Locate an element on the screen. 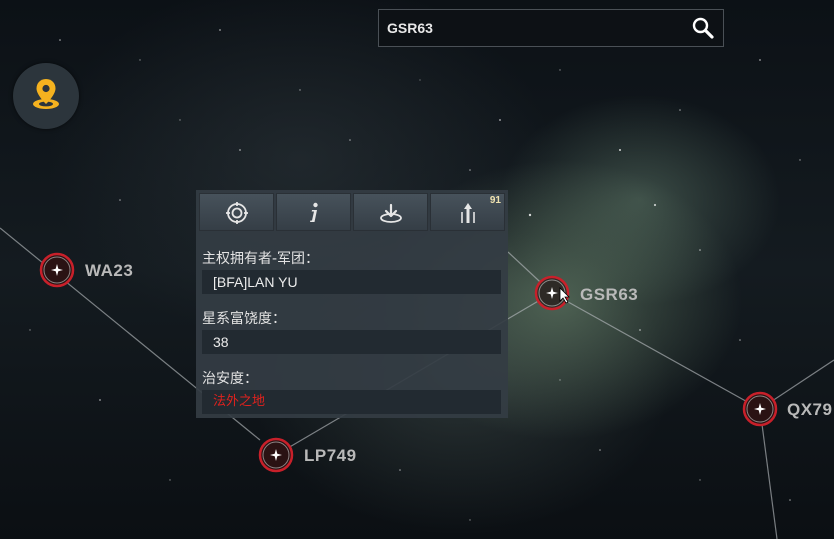  system-info-button is located at coordinates (313, 212).